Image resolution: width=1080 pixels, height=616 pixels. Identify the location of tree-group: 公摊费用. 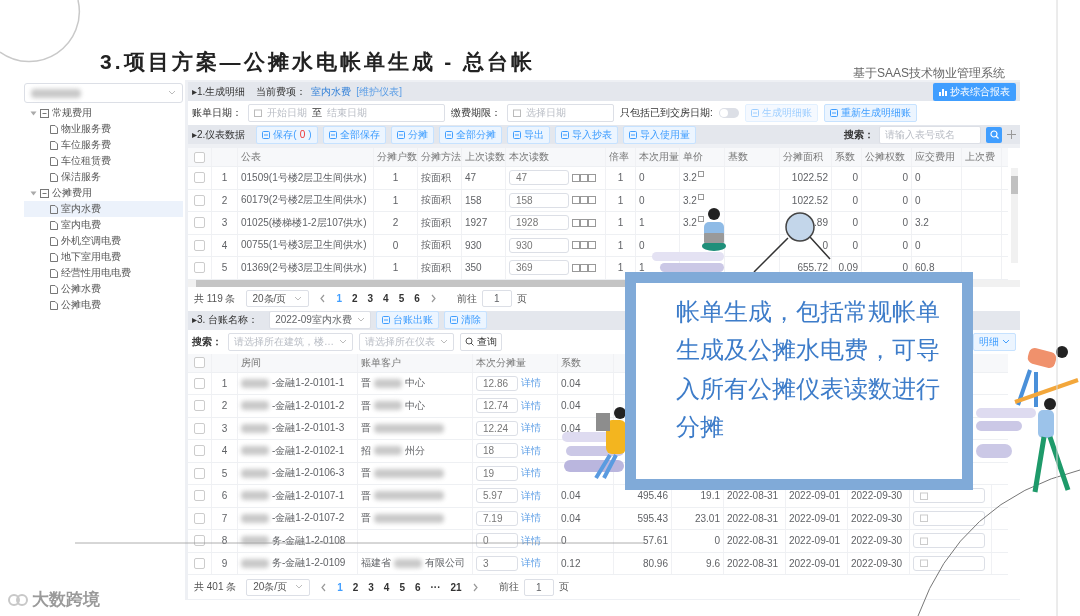
(103, 193).